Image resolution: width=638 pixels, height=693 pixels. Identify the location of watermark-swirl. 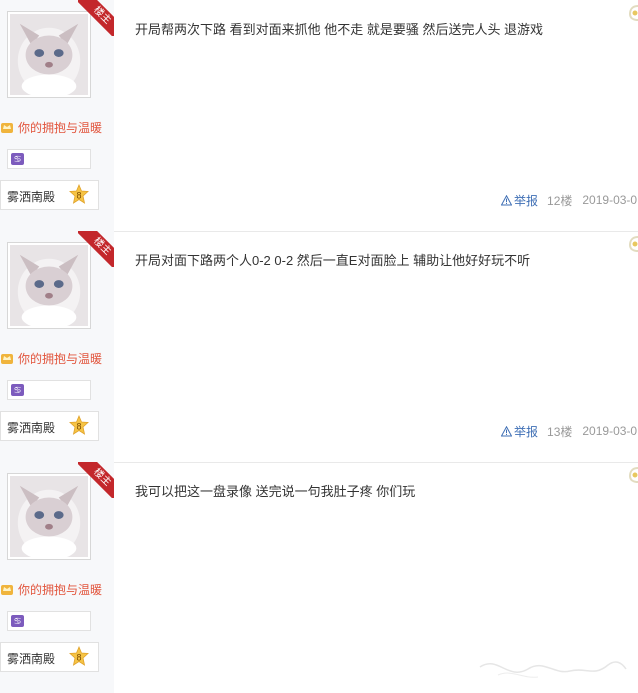
(553, 669).